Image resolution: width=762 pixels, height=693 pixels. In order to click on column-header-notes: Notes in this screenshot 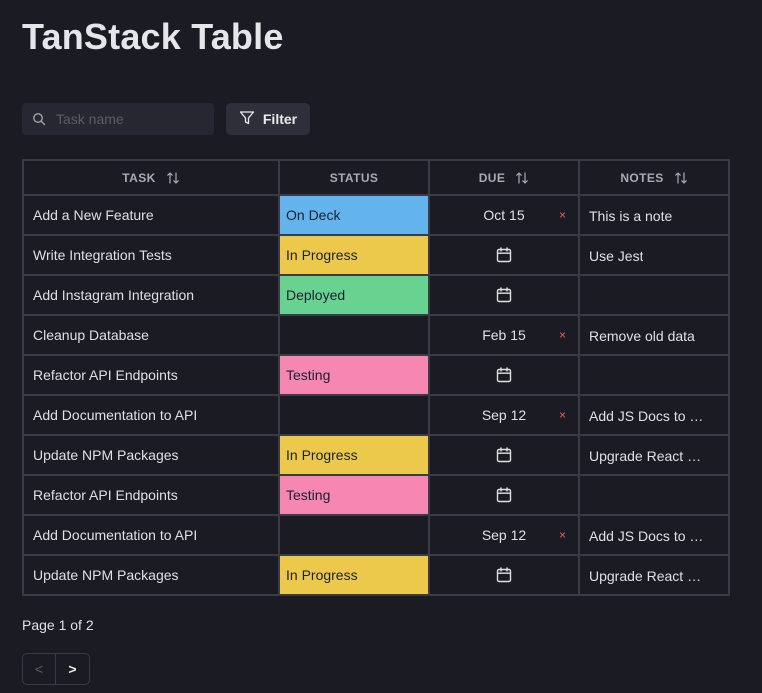, I will do `click(654, 177)`.